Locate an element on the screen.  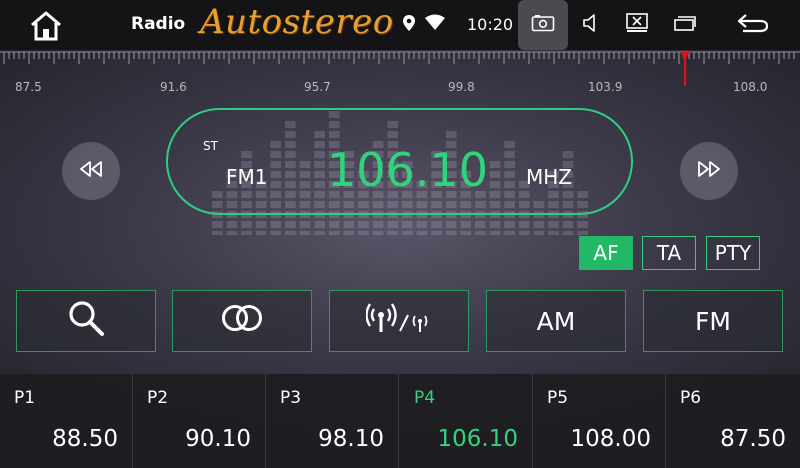
clock: 10:20 is located at coordinates (490, 24).